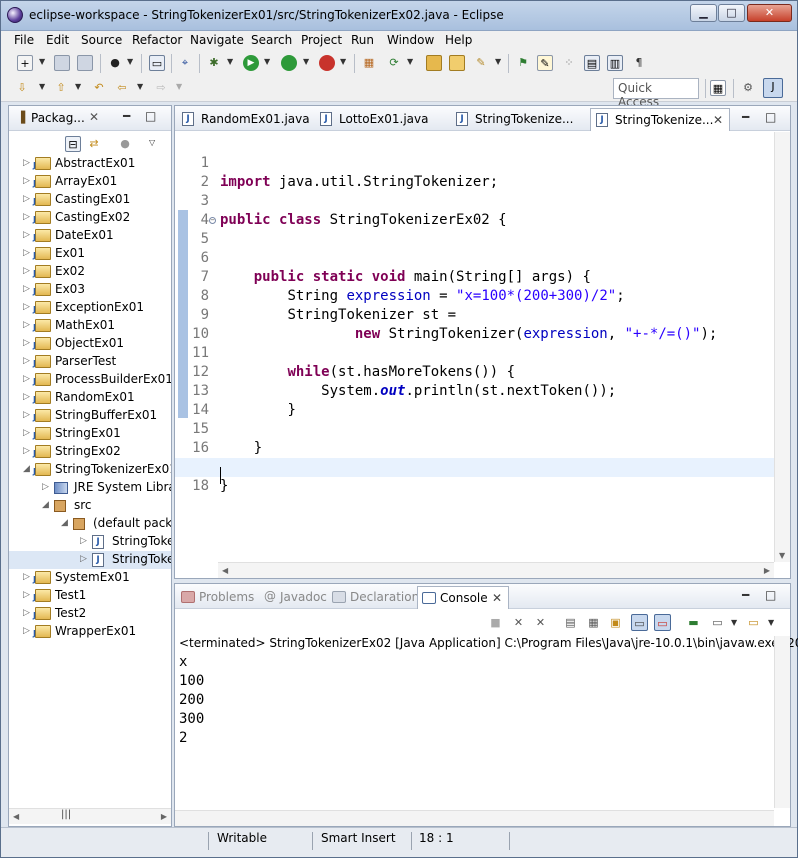 The height and width of the screenshot is (858, 798). I want to click on tab-javadoc: @ Javadoc, so click(295, 597).